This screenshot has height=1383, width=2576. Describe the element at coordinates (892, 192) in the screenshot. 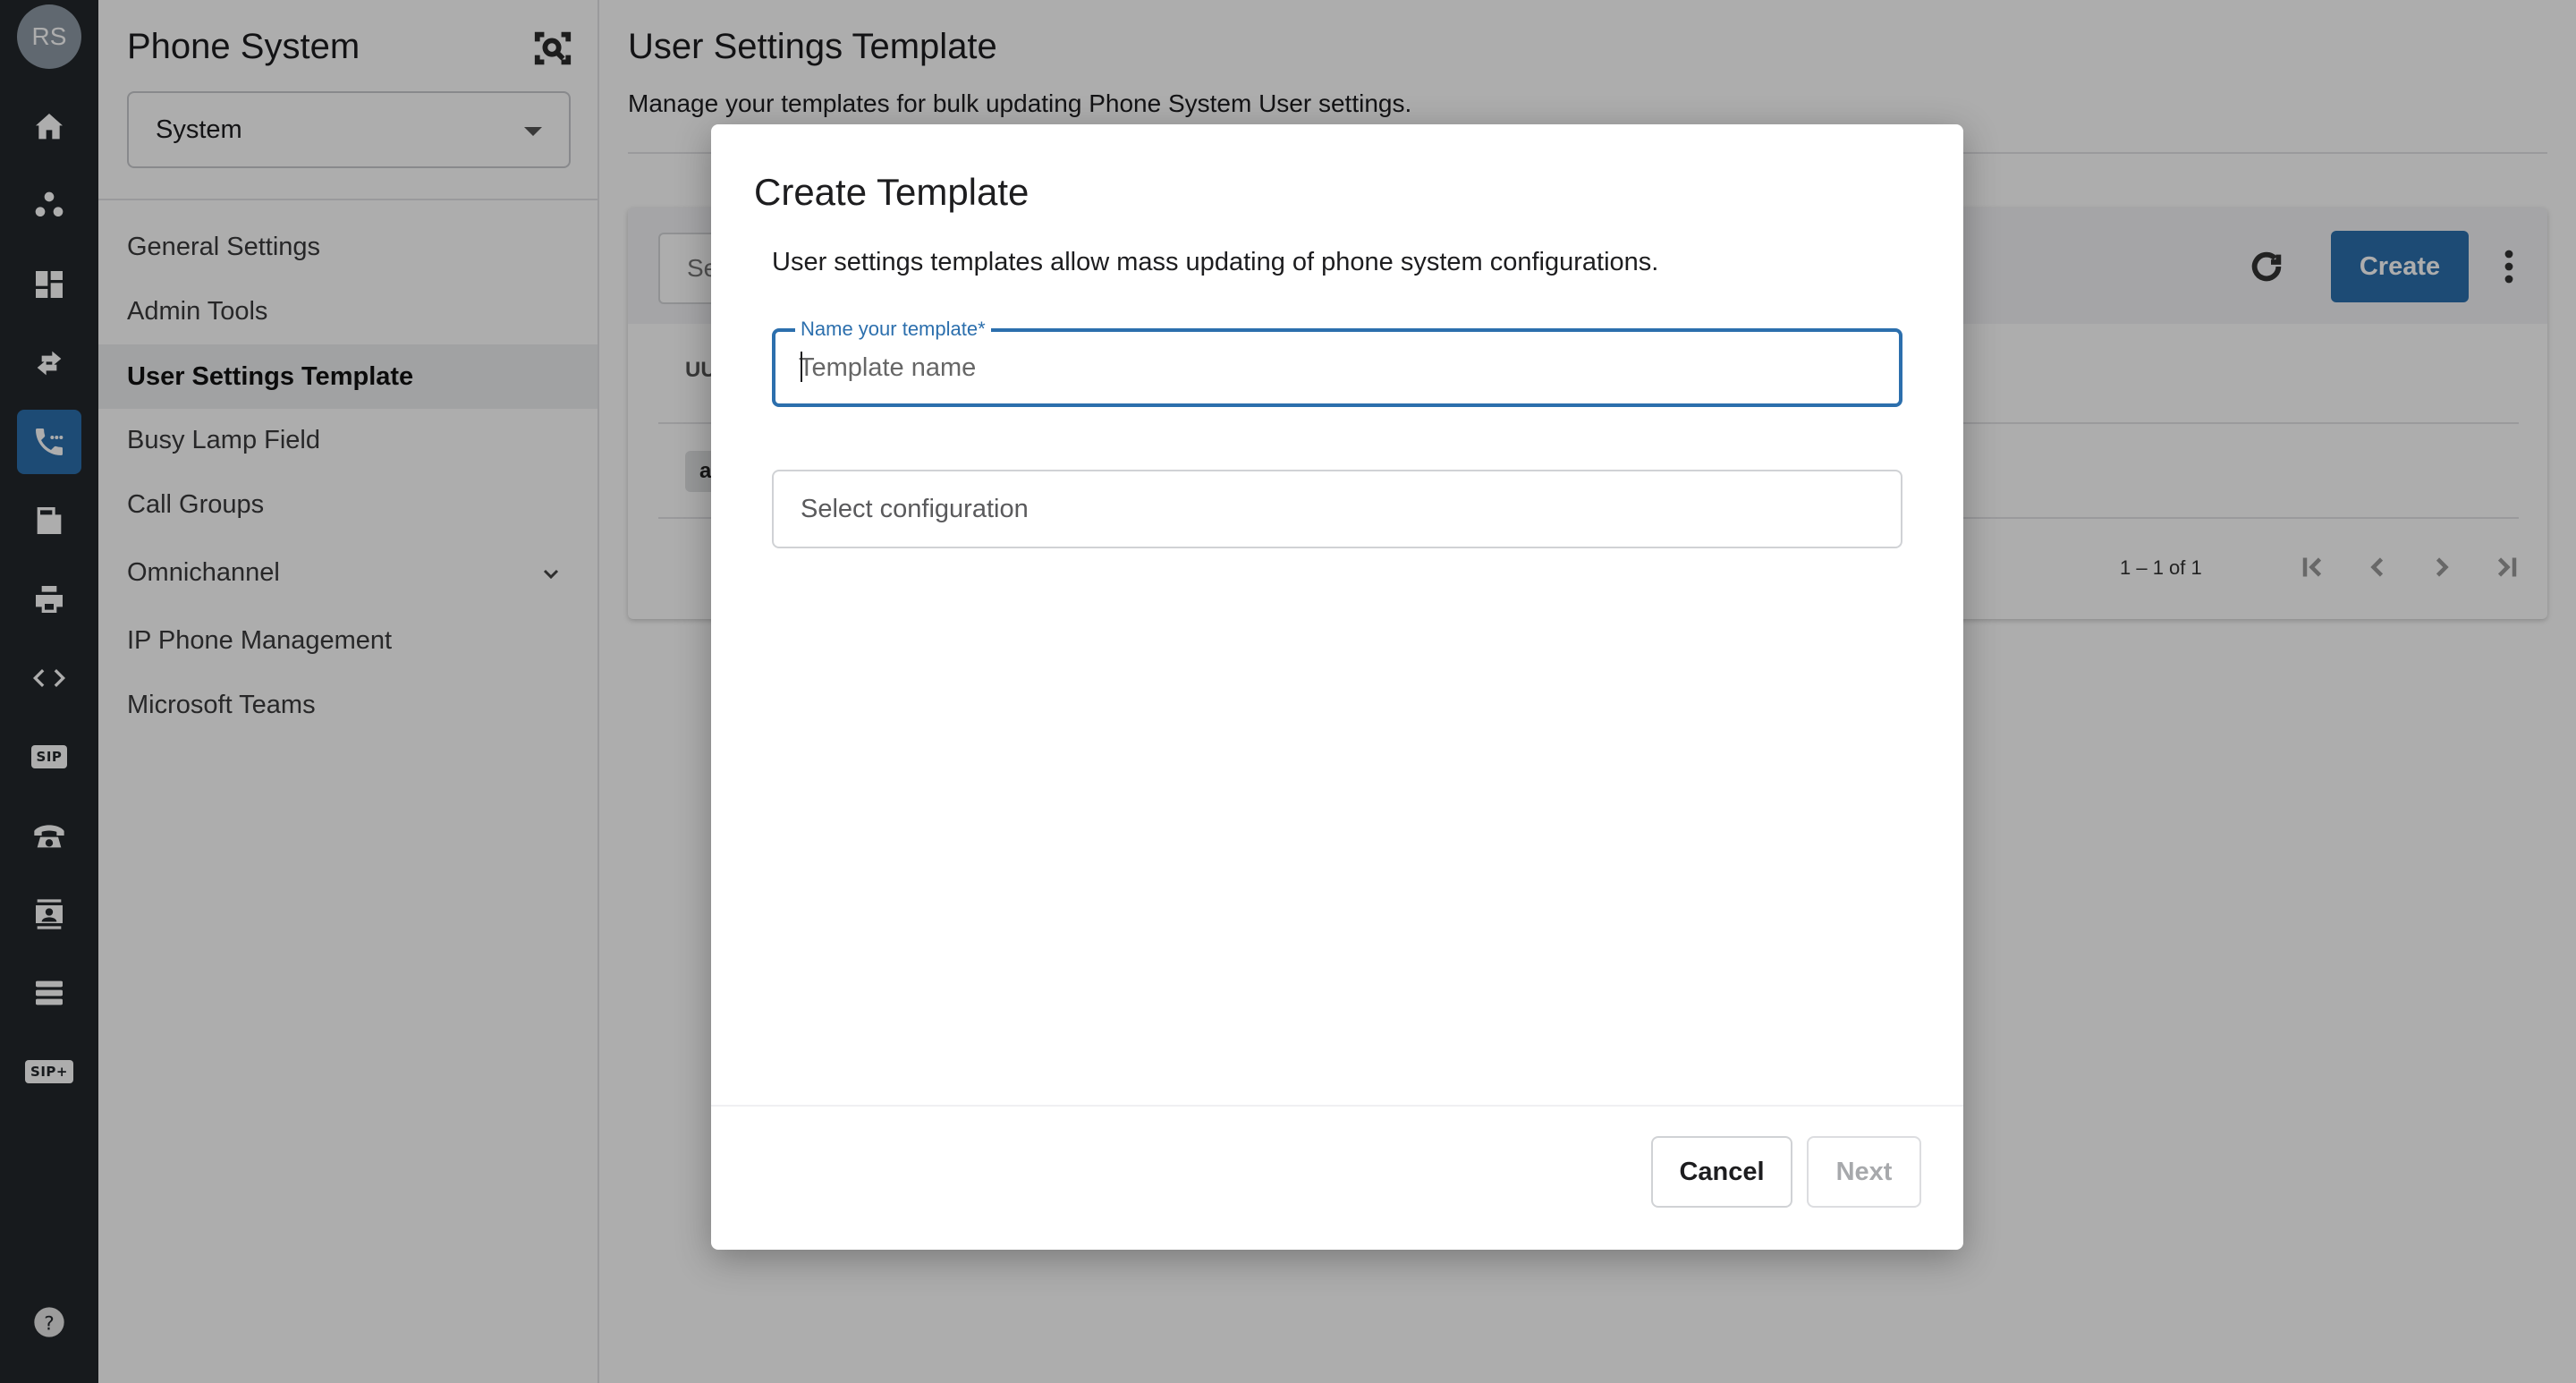

I see `dialog-title: Create Template` at that location.